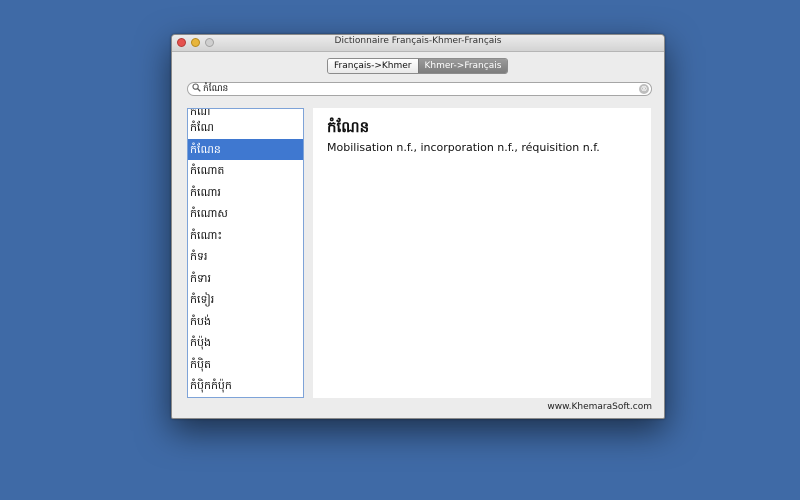  What do you see at coordinates (245, 300) in the screenshot?
I see `list-item: កំទៀរ` at bounding box center [245, 300].